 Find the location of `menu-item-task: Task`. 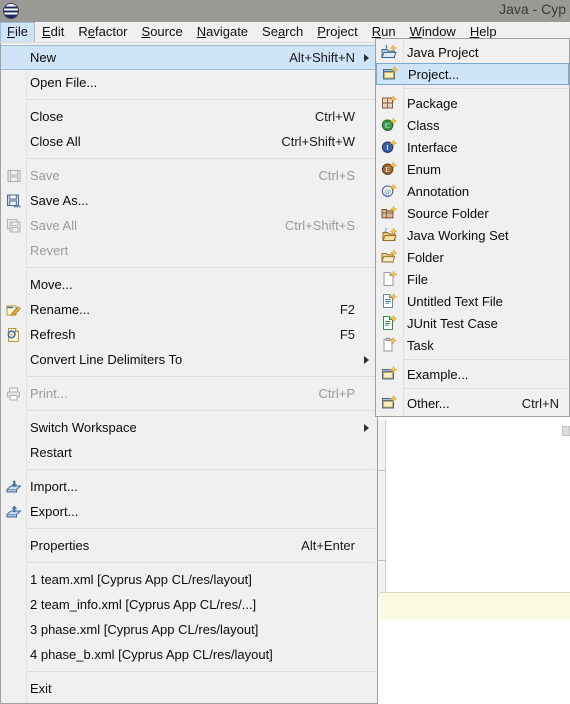

menu-item-task: Task is located at coordinates (472, 345).